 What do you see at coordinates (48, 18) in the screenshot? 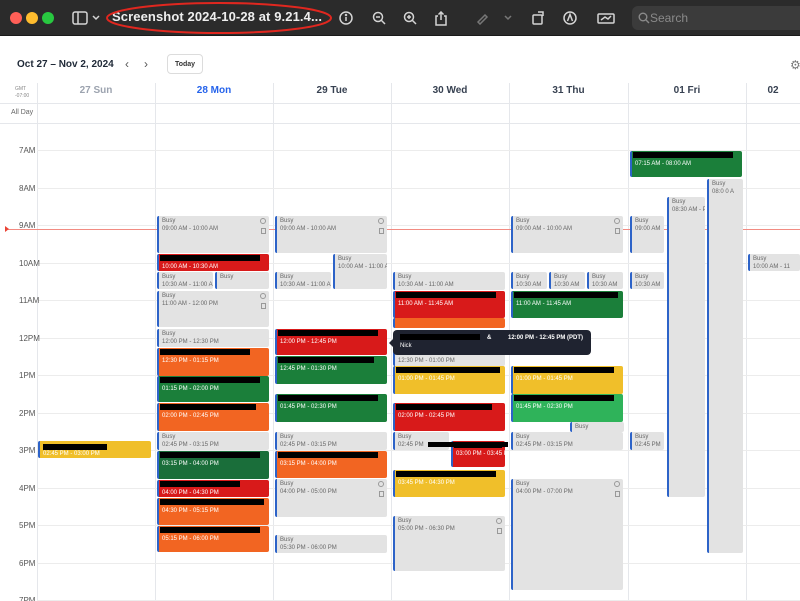
I see `zoom-window-button` at bounding box center [48, 18].